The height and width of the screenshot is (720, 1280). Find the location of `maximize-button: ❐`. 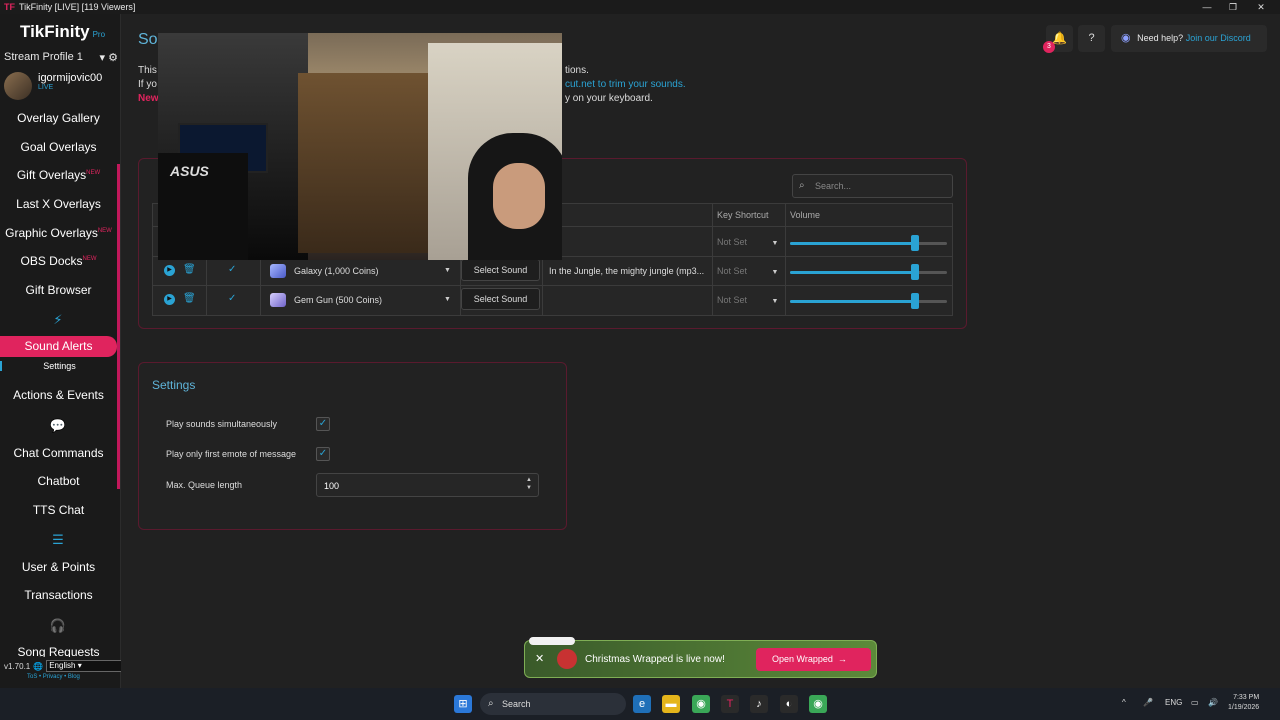

maximize-button: ❐ is located at coordinates (1233, 7).